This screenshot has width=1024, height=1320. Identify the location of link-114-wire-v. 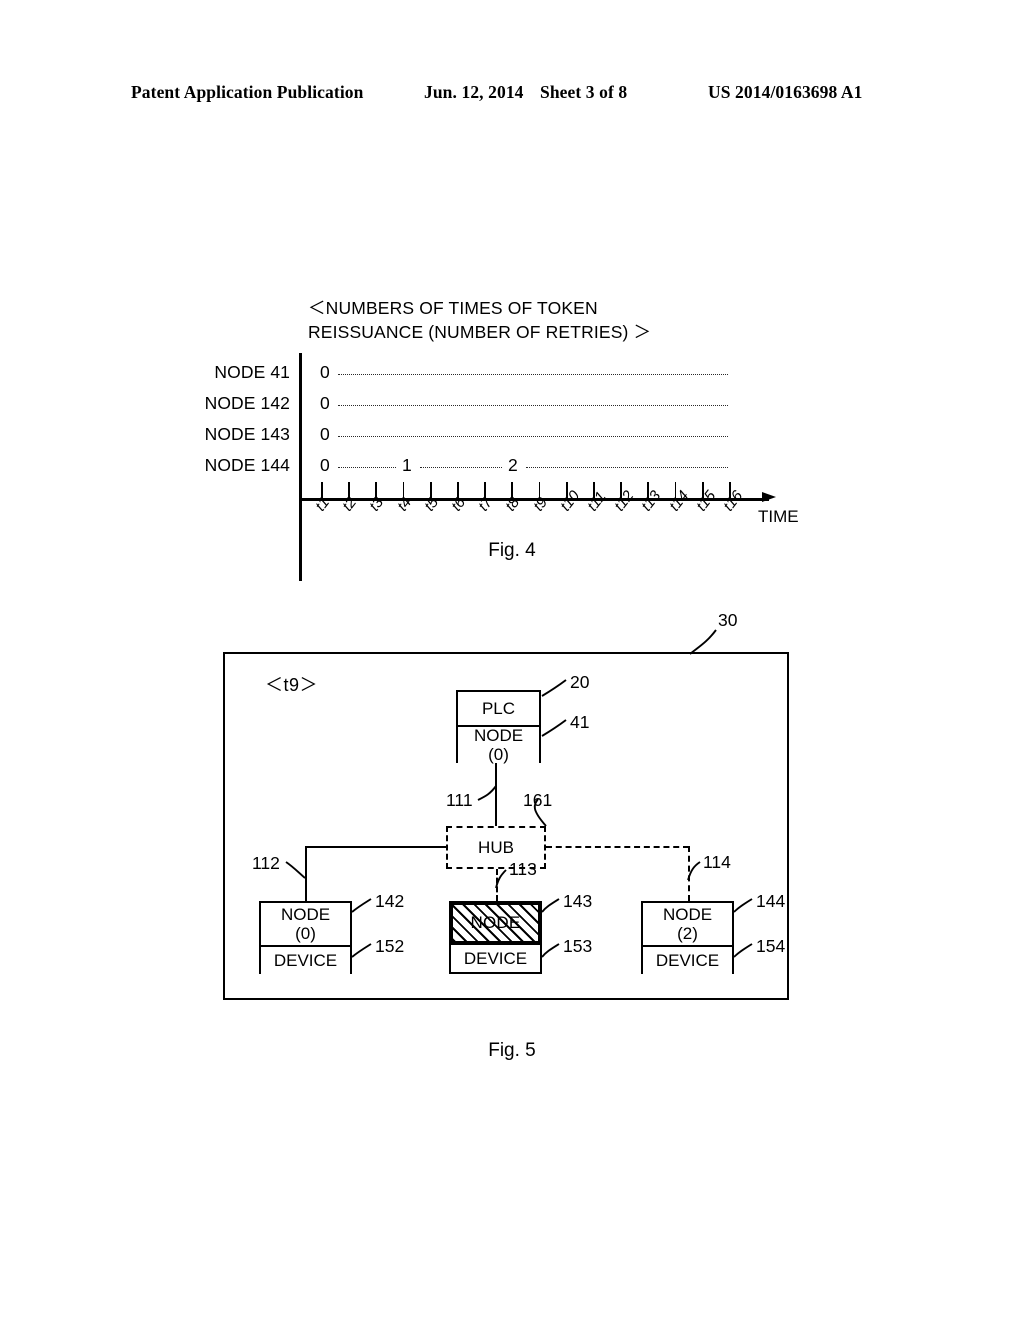
(689, 873).